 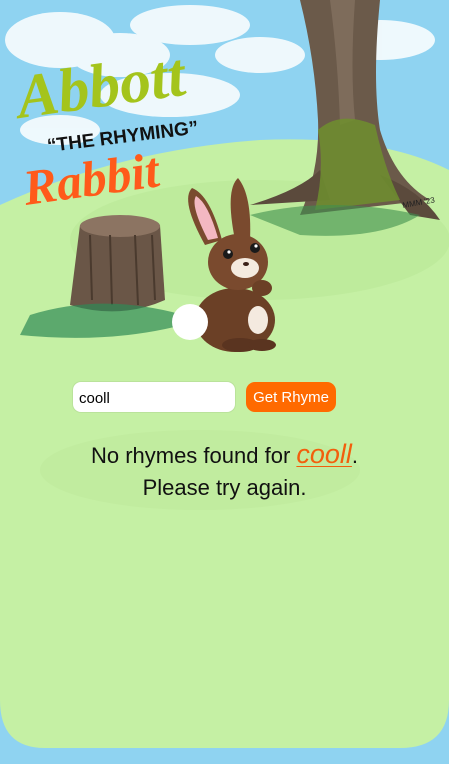 What do you see at coordinates (291, 397) in the screenshot?
I see `get-rhyme-button: Get Rhyme` at bounding box center [291, 397].